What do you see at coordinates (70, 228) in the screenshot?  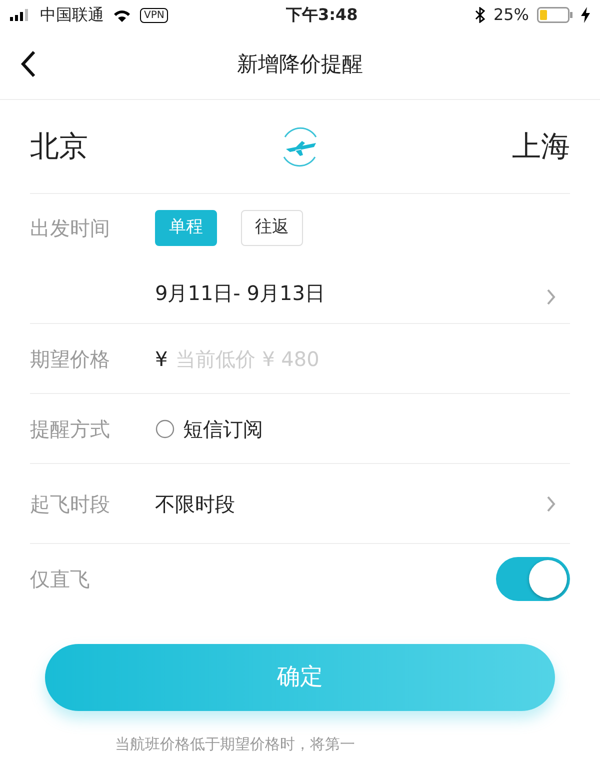 I see `field-label: 出发时间` at bounding box center [70, 228].